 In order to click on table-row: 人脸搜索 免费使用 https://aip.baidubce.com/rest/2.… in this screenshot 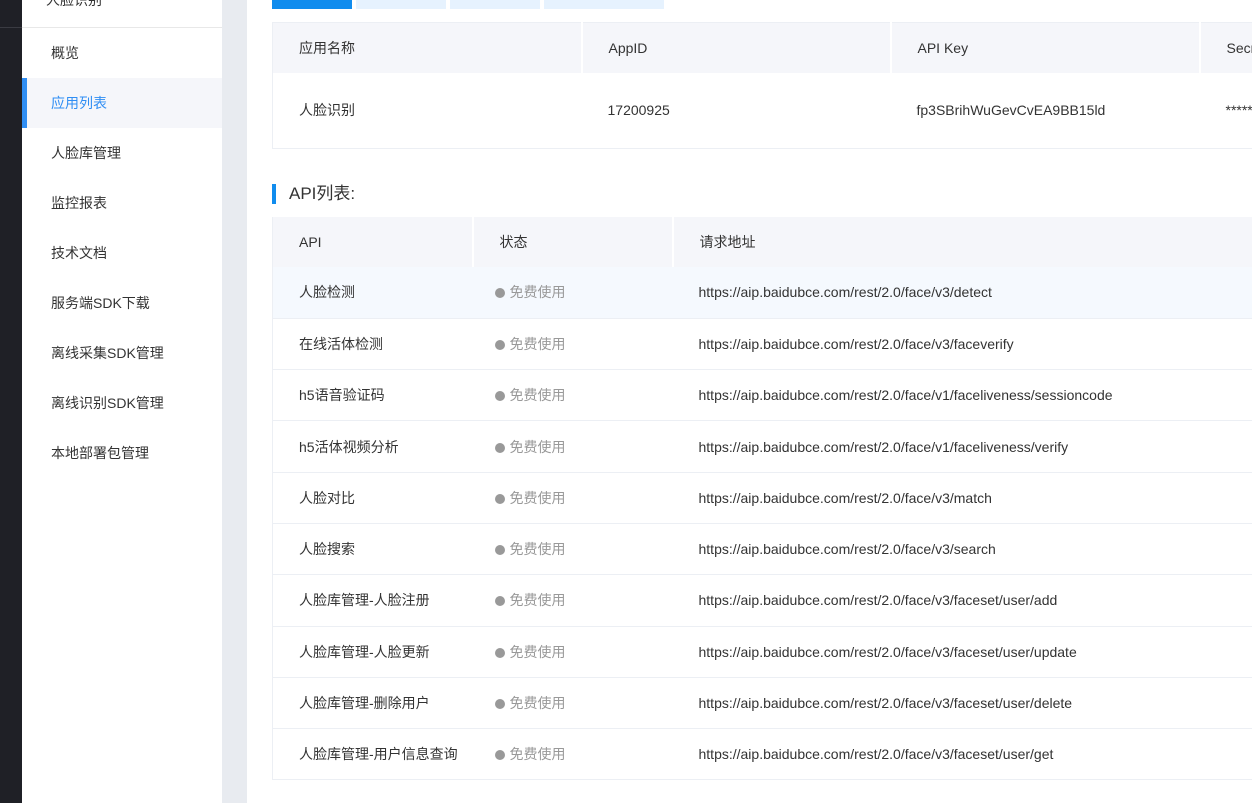, I will do `click(762, 549)`.